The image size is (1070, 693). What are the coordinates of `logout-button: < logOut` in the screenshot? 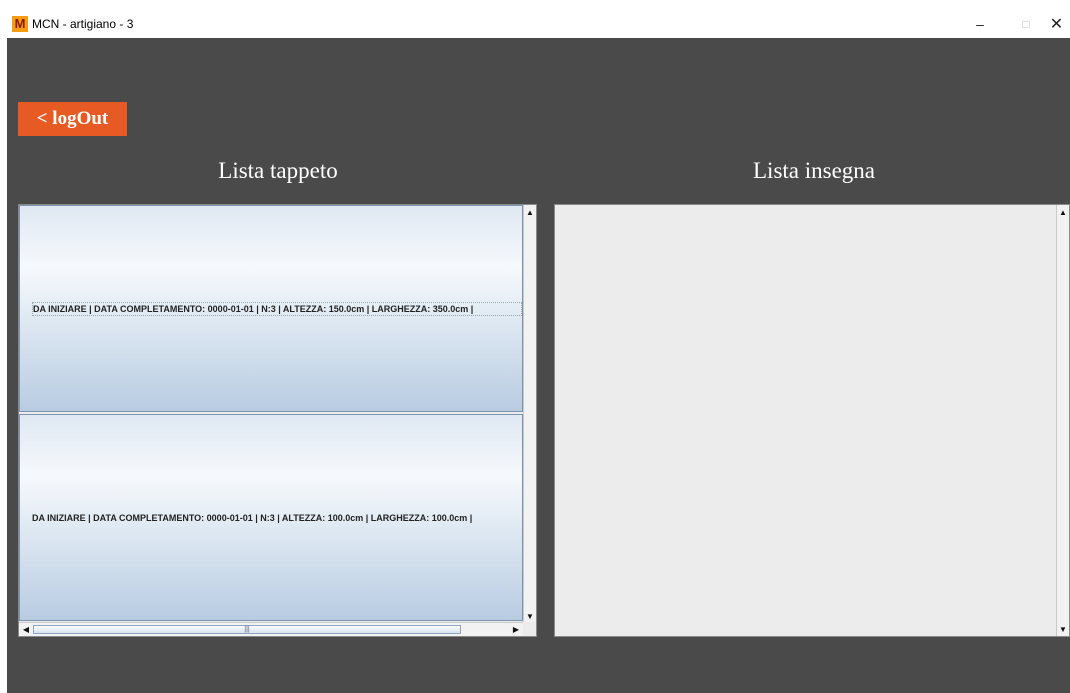 It's located at (72, 119).